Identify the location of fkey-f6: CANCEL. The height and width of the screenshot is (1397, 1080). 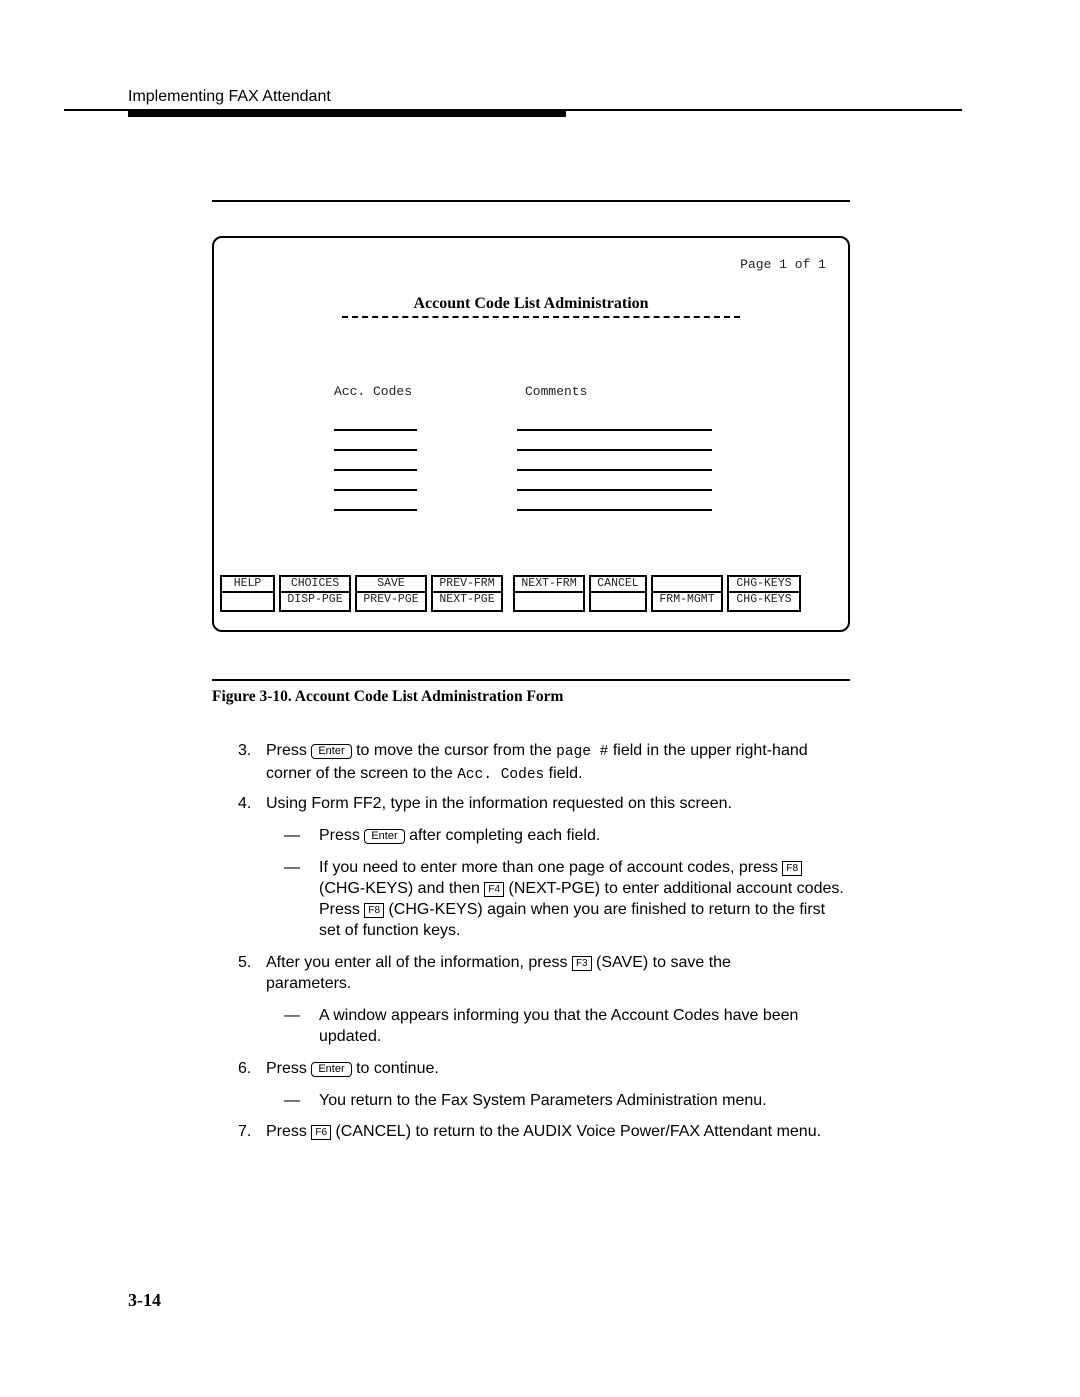
(618, 593).